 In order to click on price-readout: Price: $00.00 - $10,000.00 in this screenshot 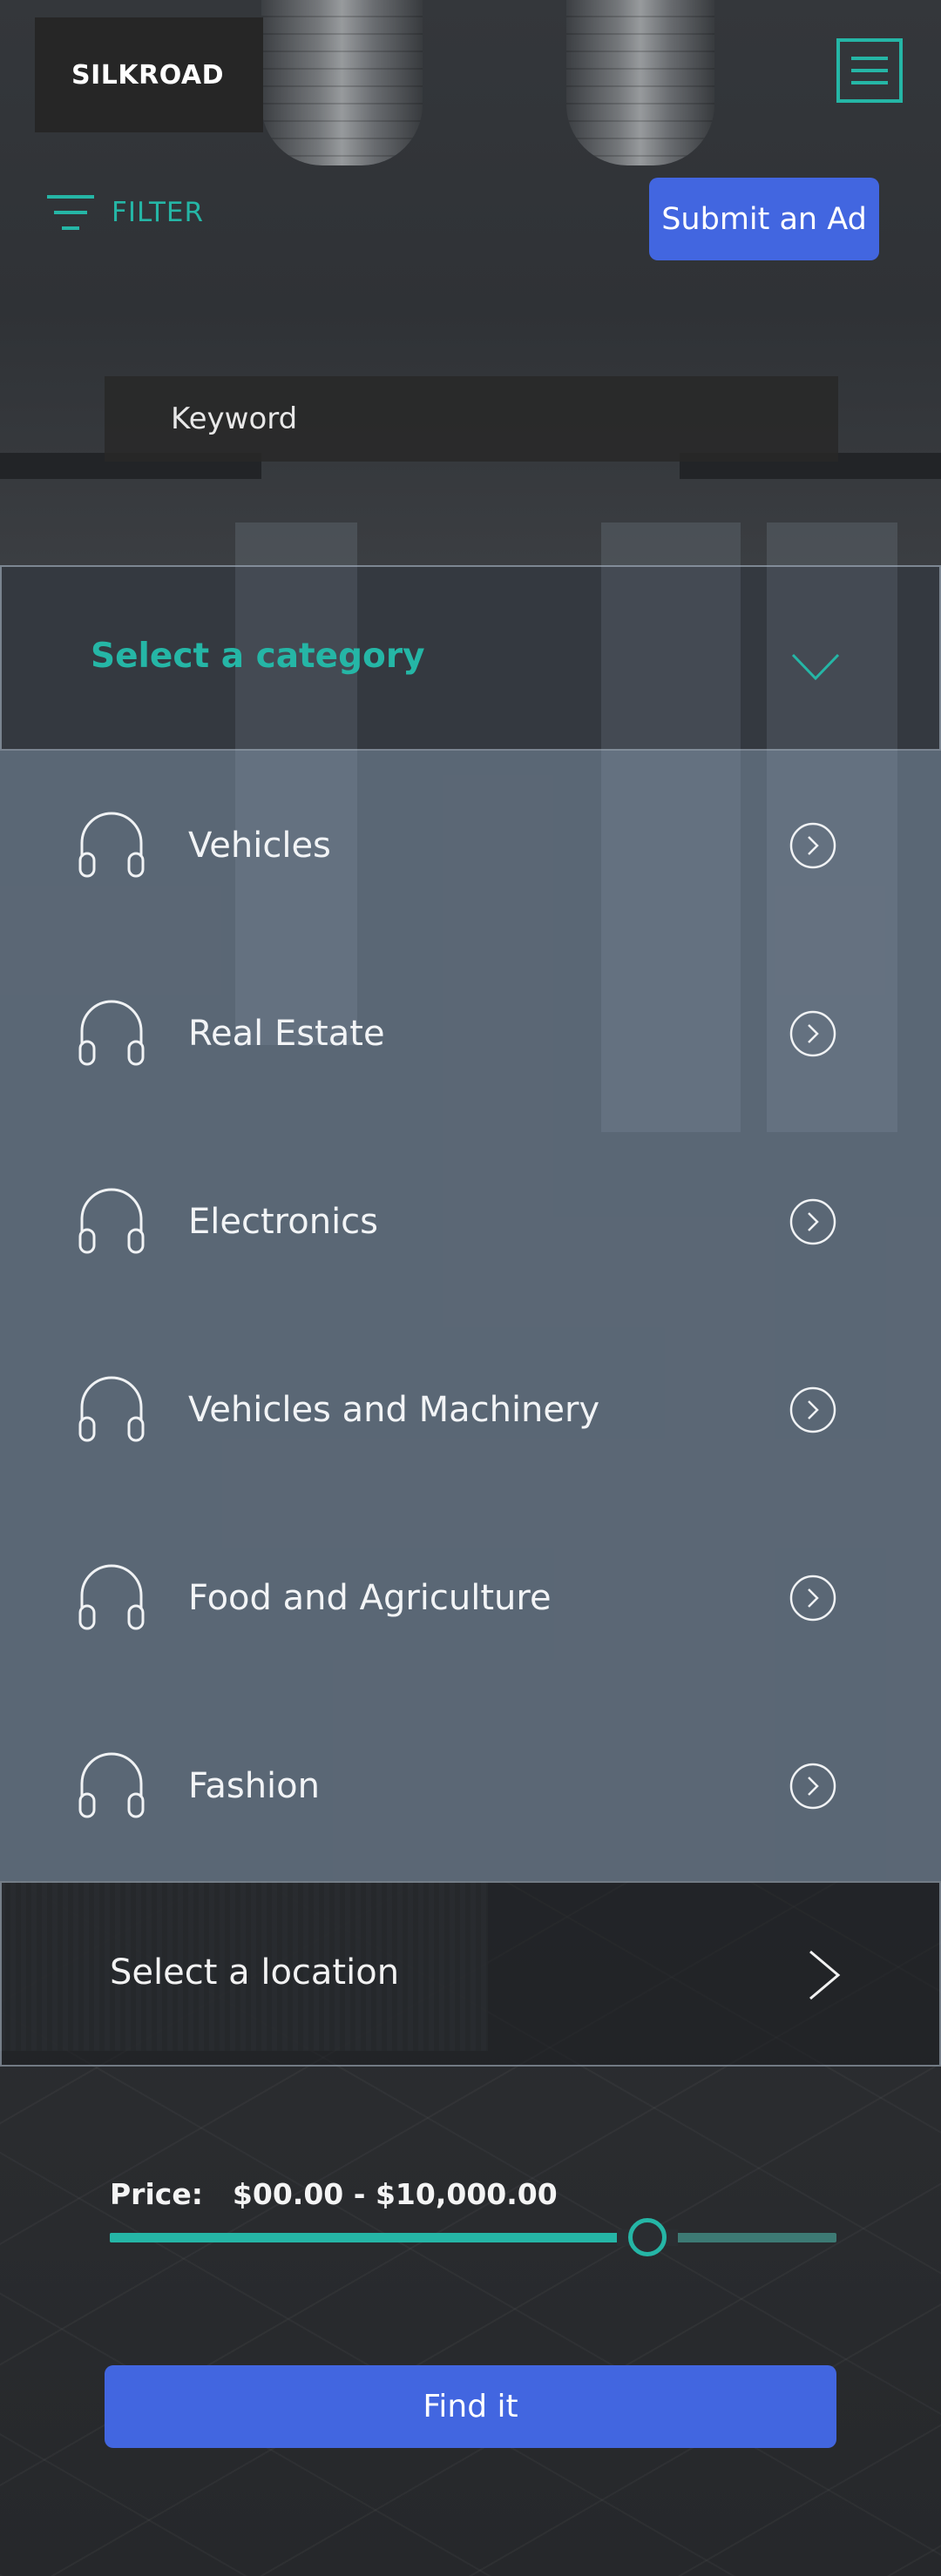, I will do `click(334, 2194)`.